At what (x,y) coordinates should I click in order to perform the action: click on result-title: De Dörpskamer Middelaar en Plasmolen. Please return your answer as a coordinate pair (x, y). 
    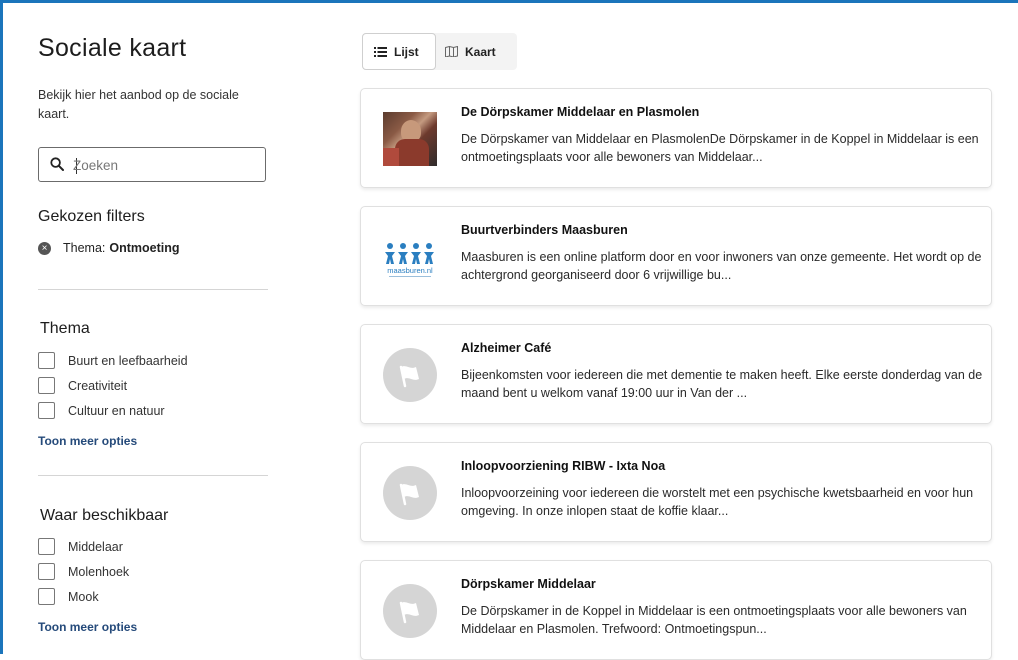
    Looking at the image, I should click on (580, 112).